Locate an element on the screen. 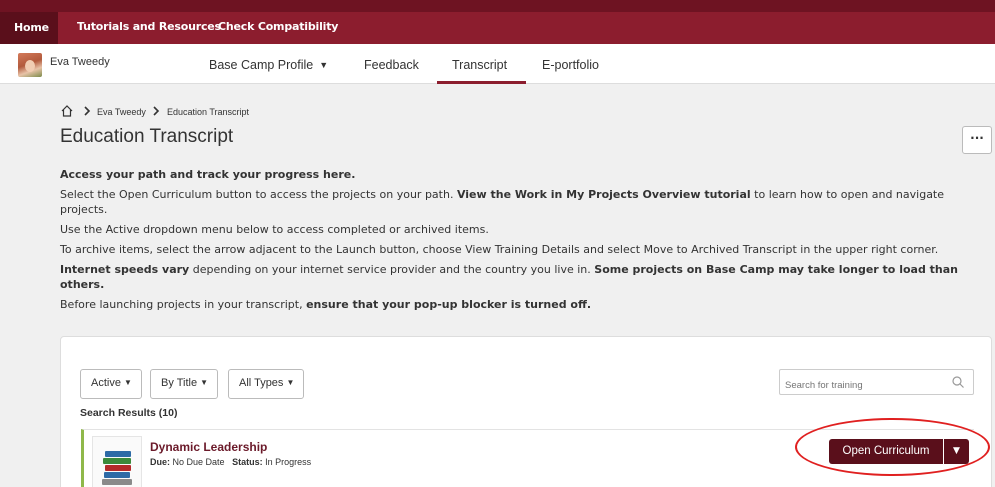 The image size is (995, 487). type-filter-dropdown: All Types ▼ is located at coordinates (266, 384).